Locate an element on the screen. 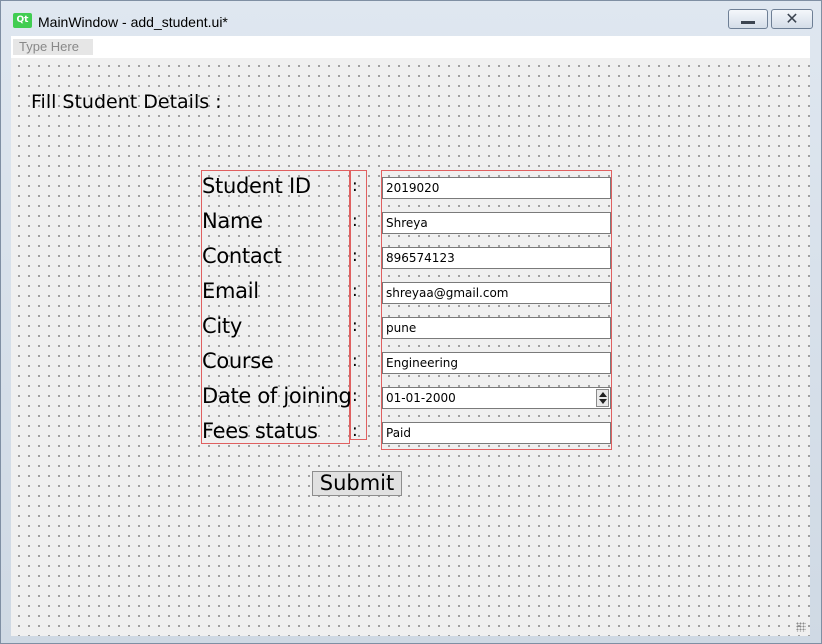  colon-name: : is located at coordinates (355, 221).